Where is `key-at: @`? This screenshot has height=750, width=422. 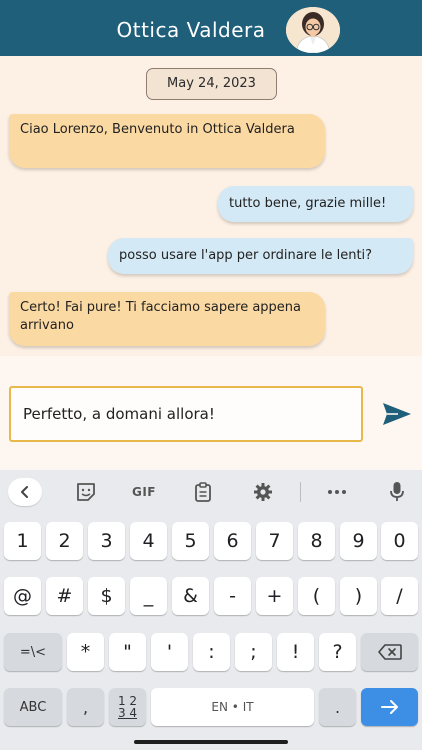
key-at: @ is located at coordinates (22, 596).